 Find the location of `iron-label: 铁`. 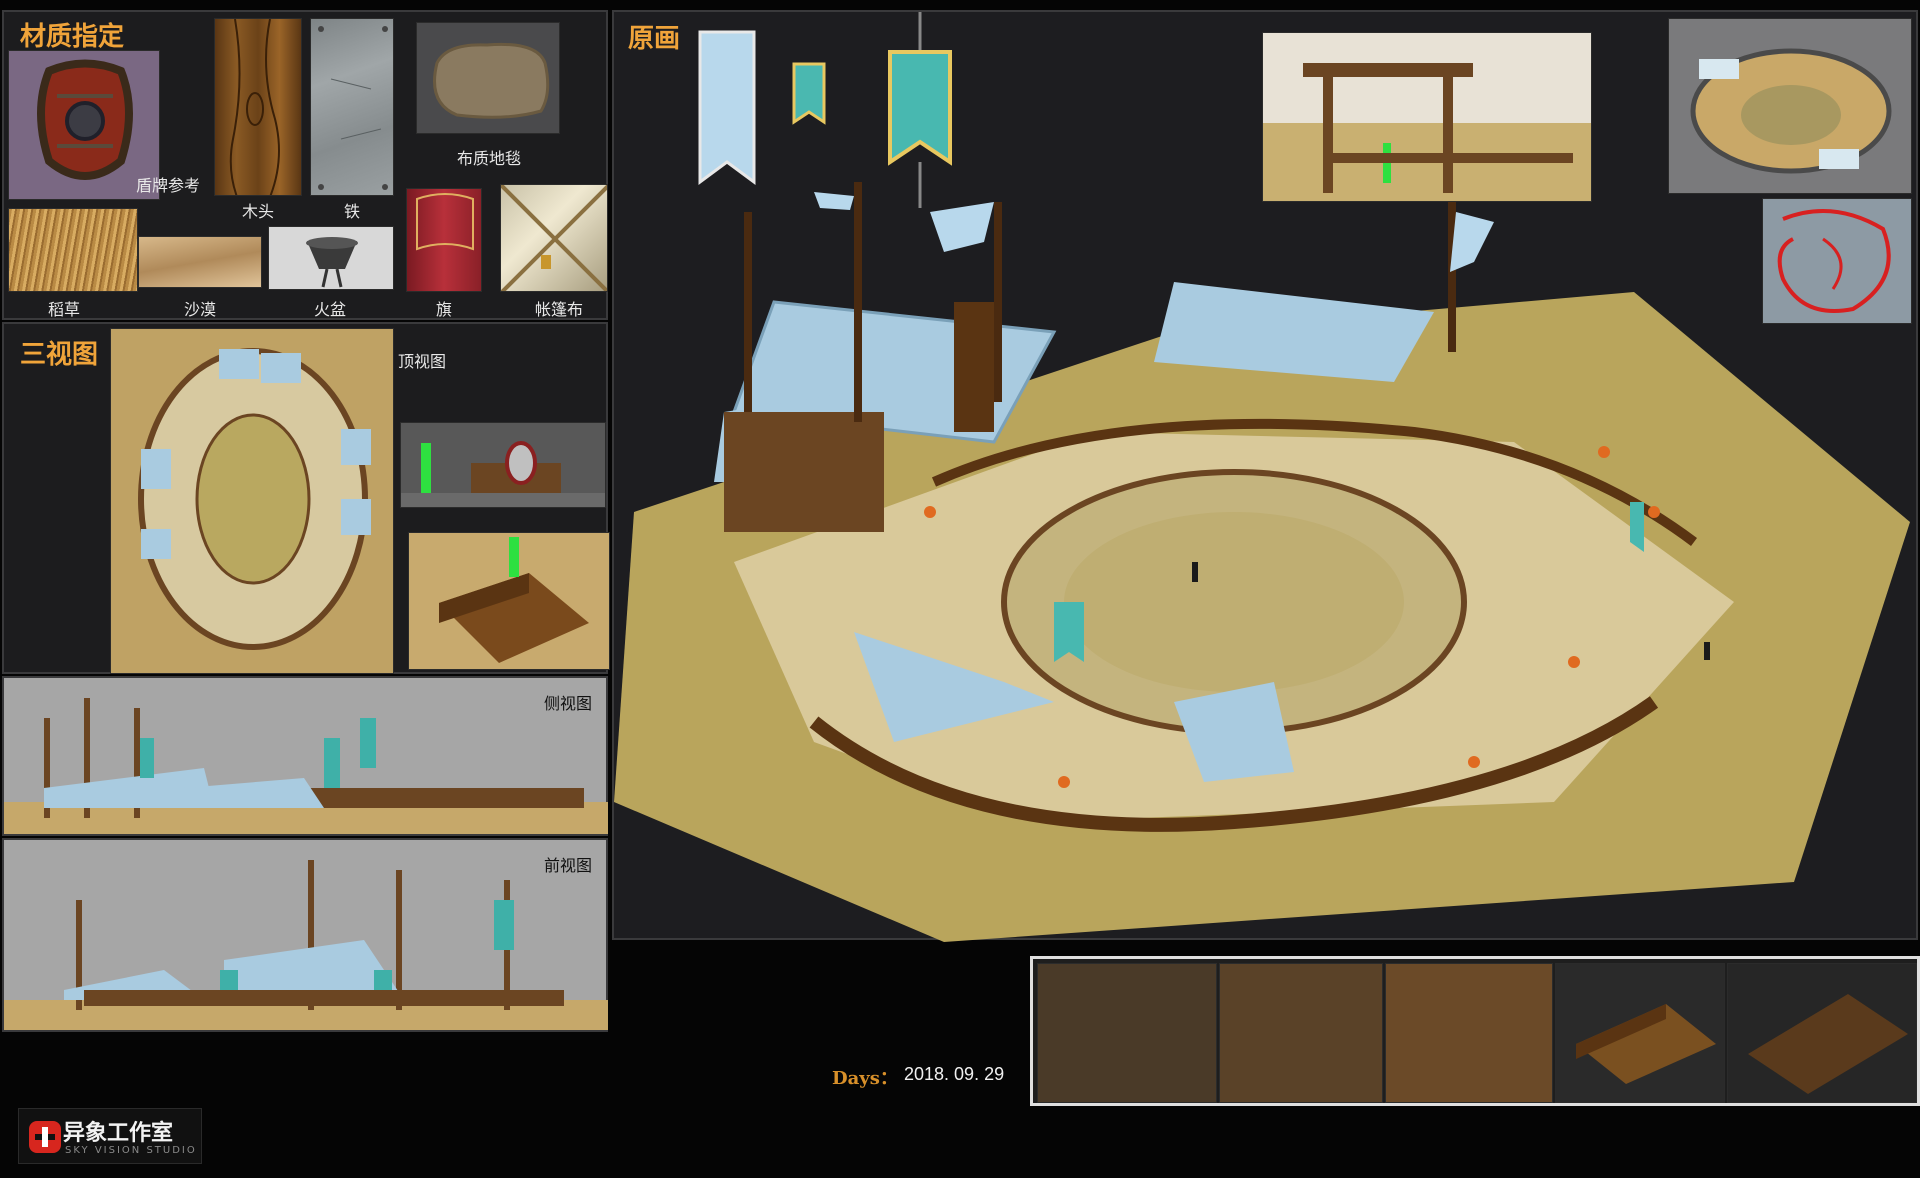

iron-label: 铁 is located at coordinates (351, 211).